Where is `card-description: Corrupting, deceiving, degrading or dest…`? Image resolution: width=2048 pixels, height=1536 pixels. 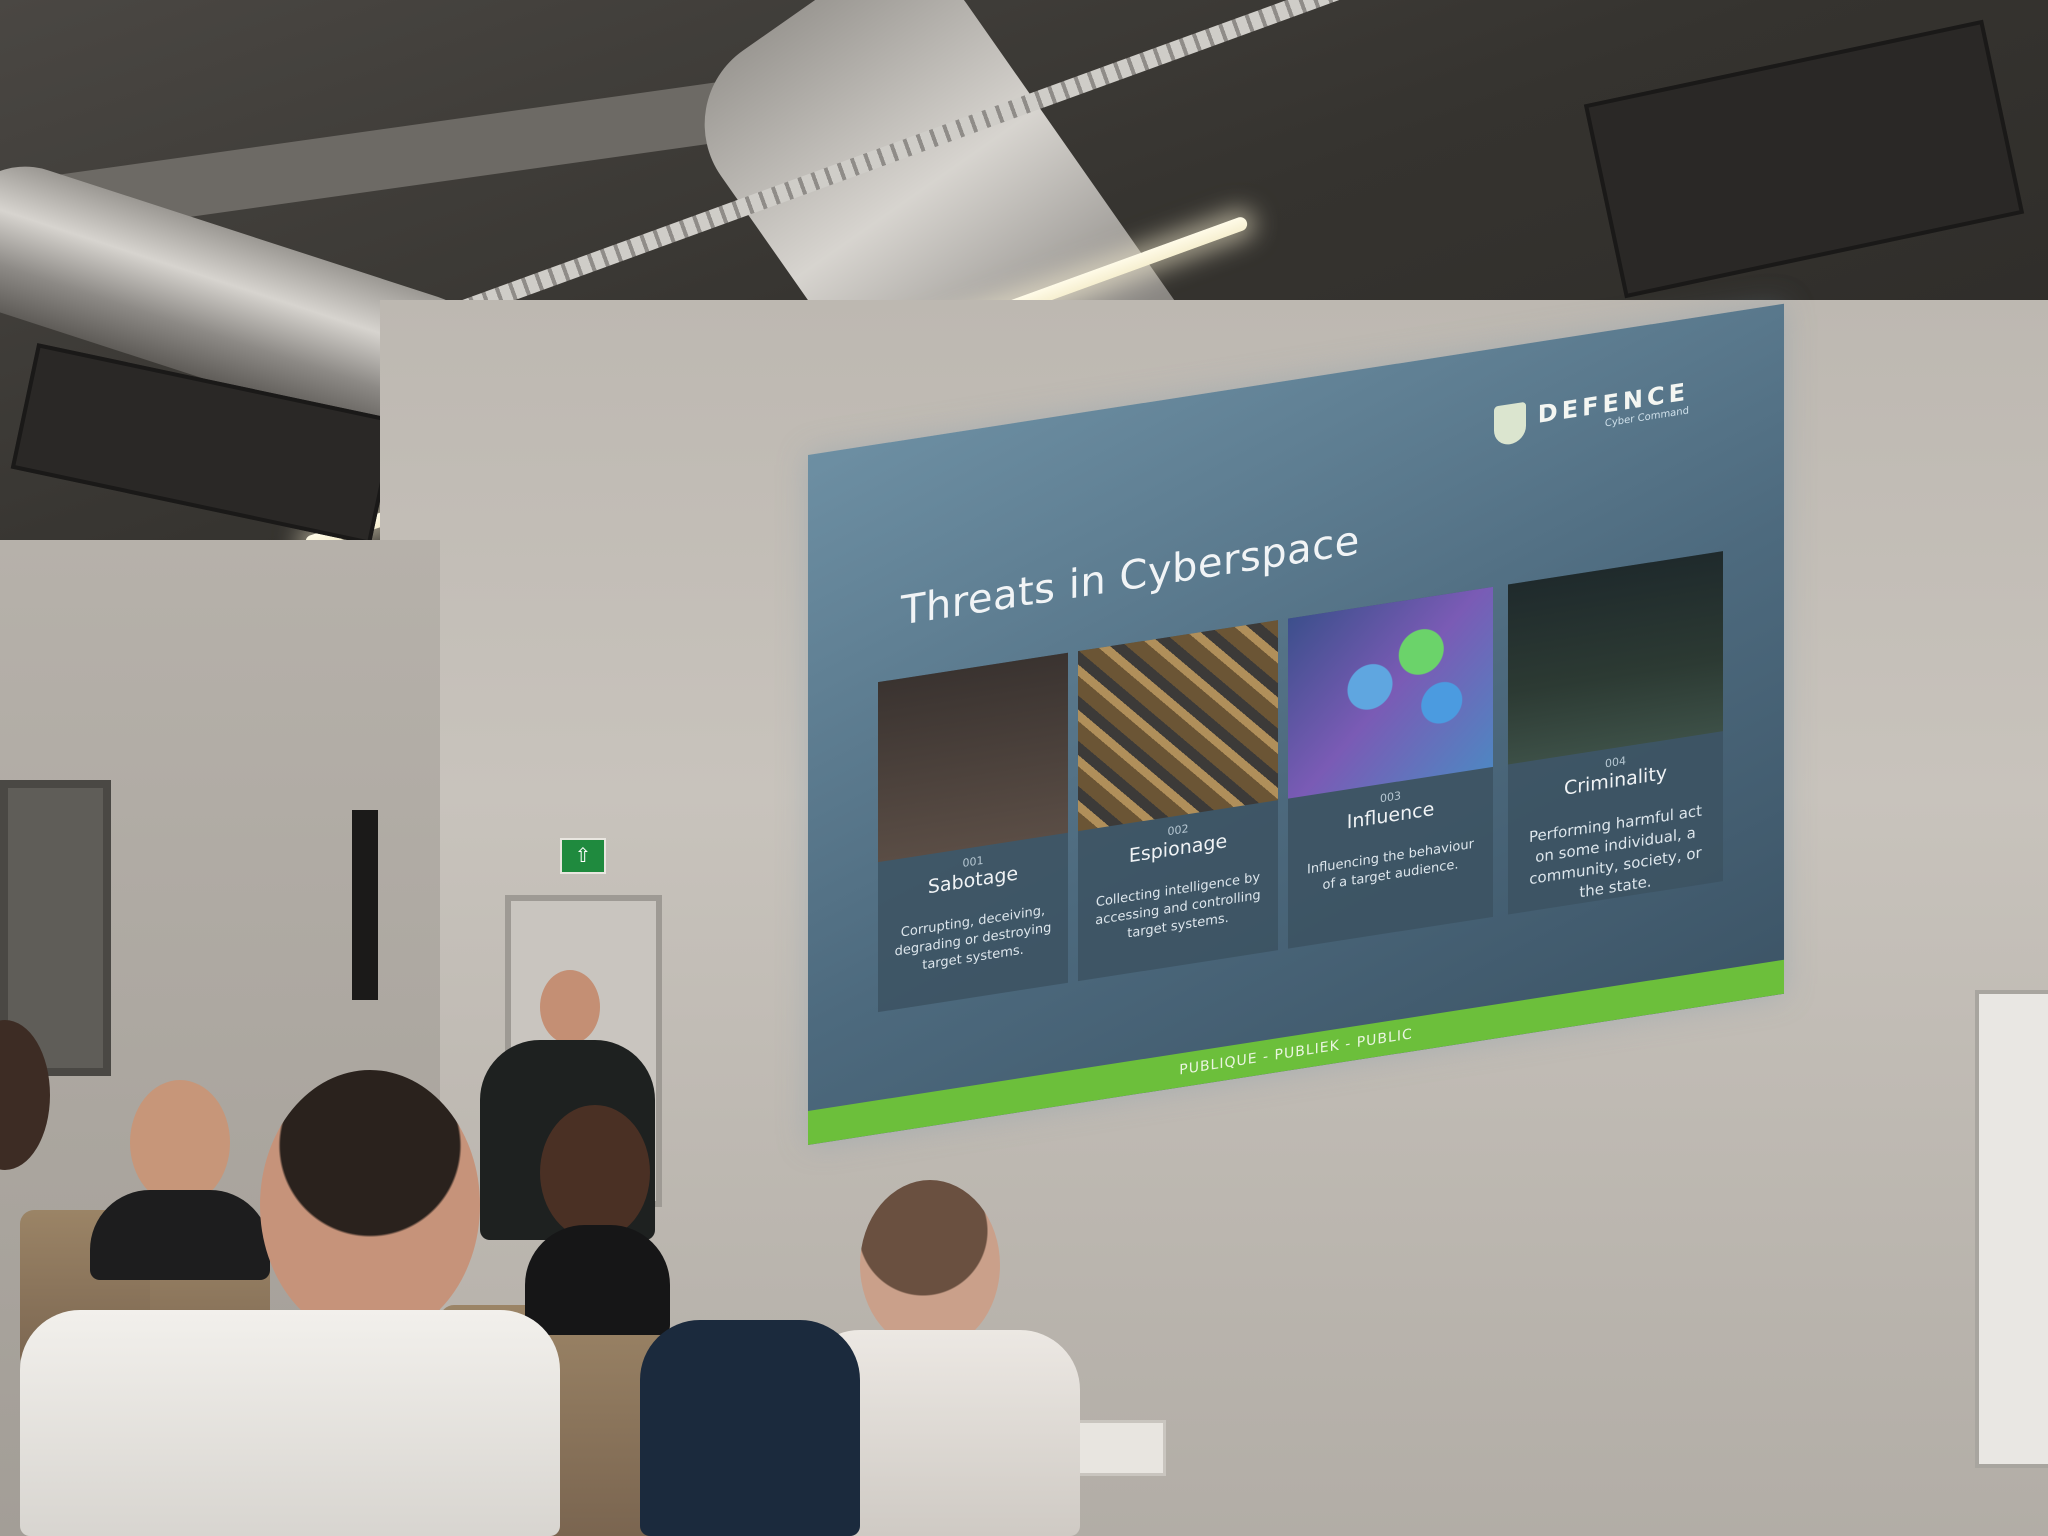
card-description: Corrupting, deceiving, degrading or dest… is located at coordinates (973, 938).